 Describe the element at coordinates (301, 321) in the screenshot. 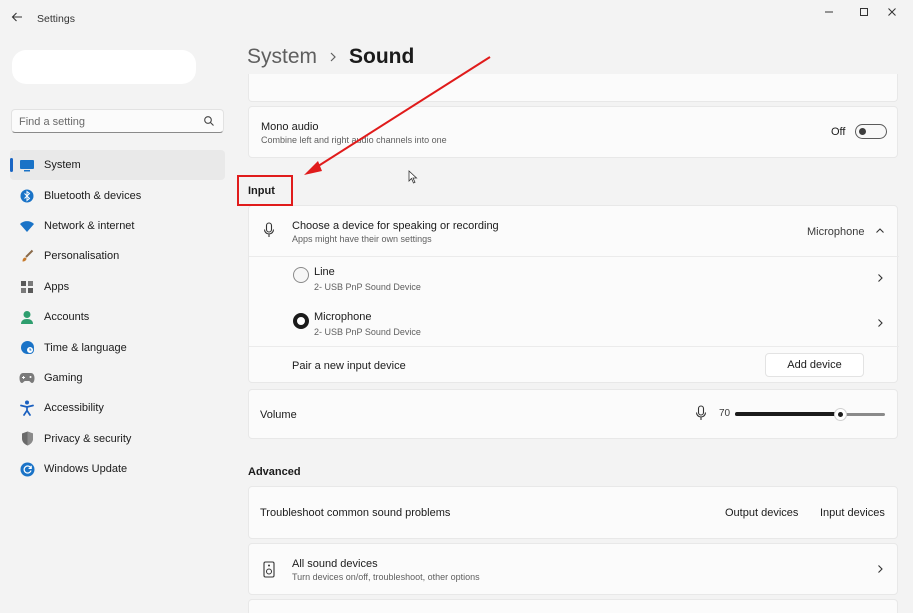

I see `microphone-radio` at that location.